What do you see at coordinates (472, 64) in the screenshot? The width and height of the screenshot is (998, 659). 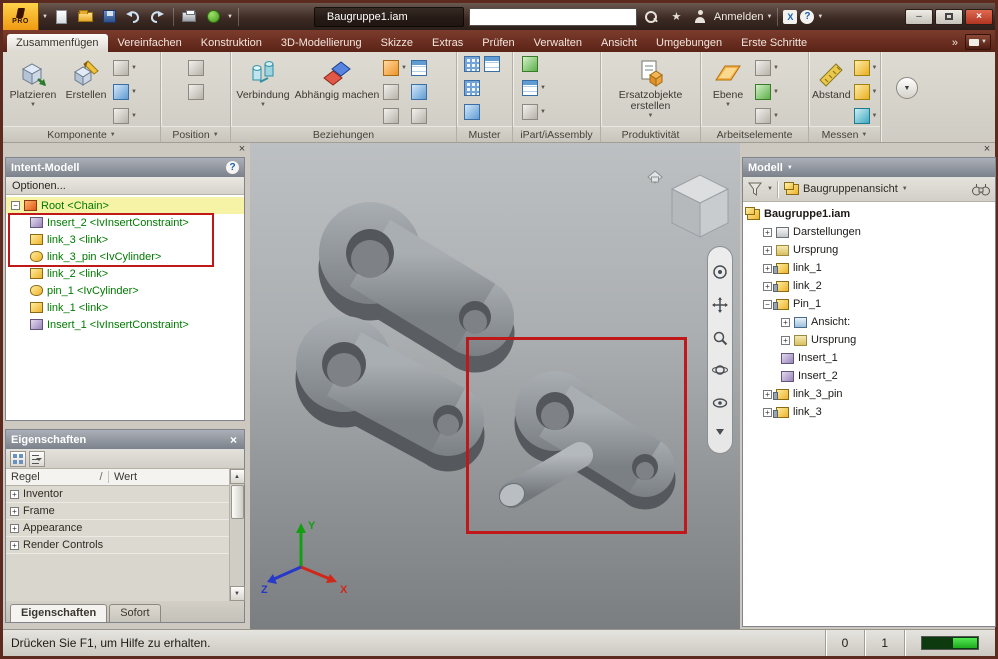 I see `rectangular-pattern-button` at bounding box center [472, 64].